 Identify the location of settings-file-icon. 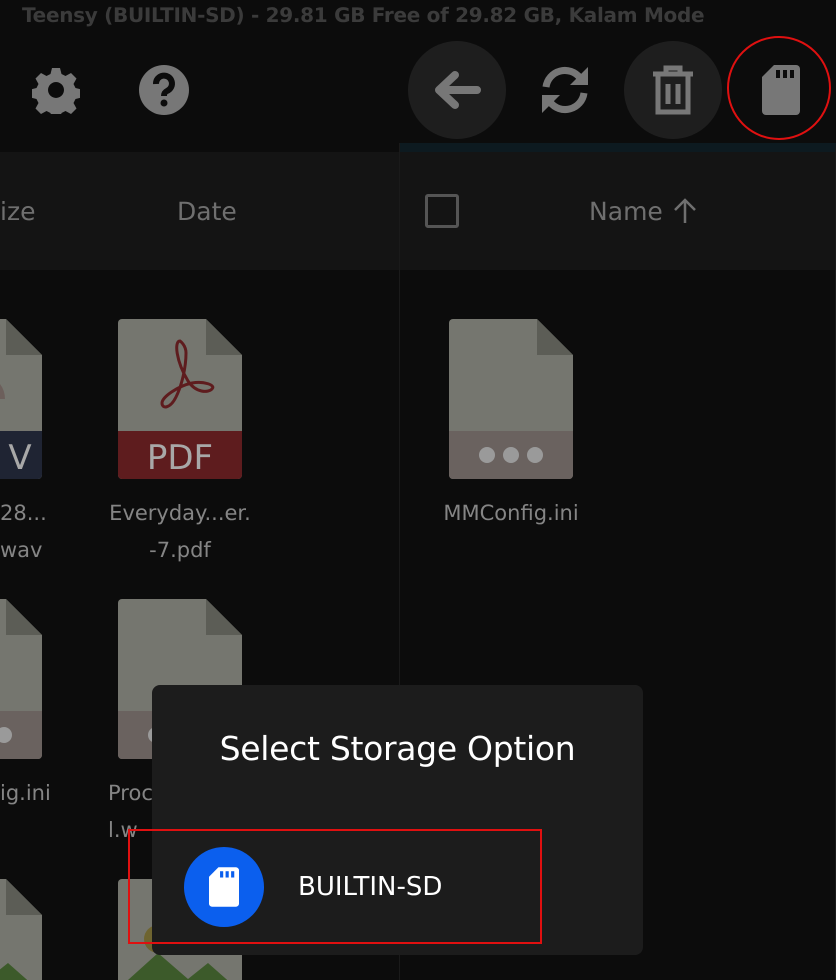
(511, 399).